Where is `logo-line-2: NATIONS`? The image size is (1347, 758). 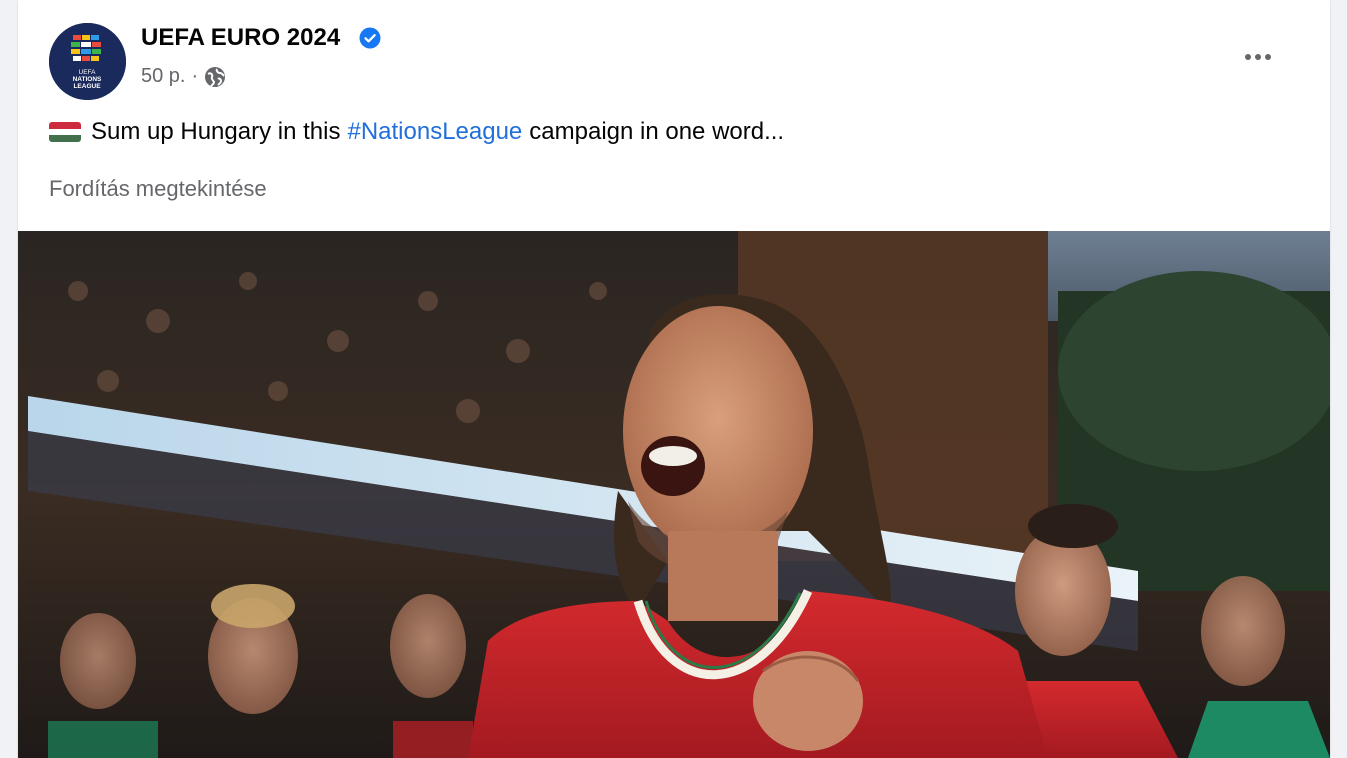
logo-line-2: NATIONS is located at coordinates (87, 79).